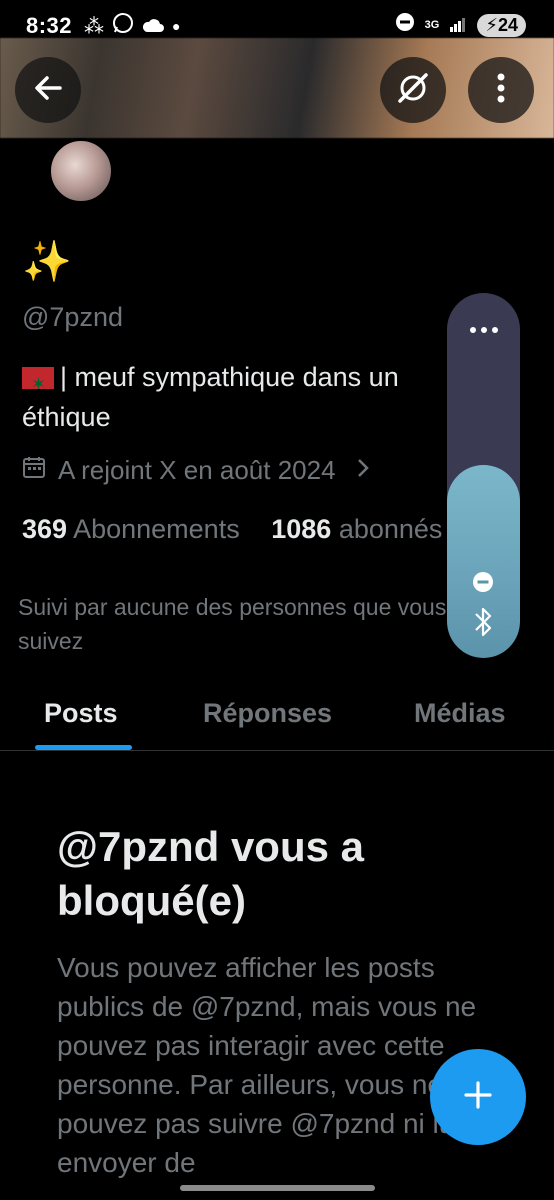  Describe the element at coordinates (211, 873) in the screenshot. I see `blocked-title: @7pznd vous a bloqué(e)` at that location.